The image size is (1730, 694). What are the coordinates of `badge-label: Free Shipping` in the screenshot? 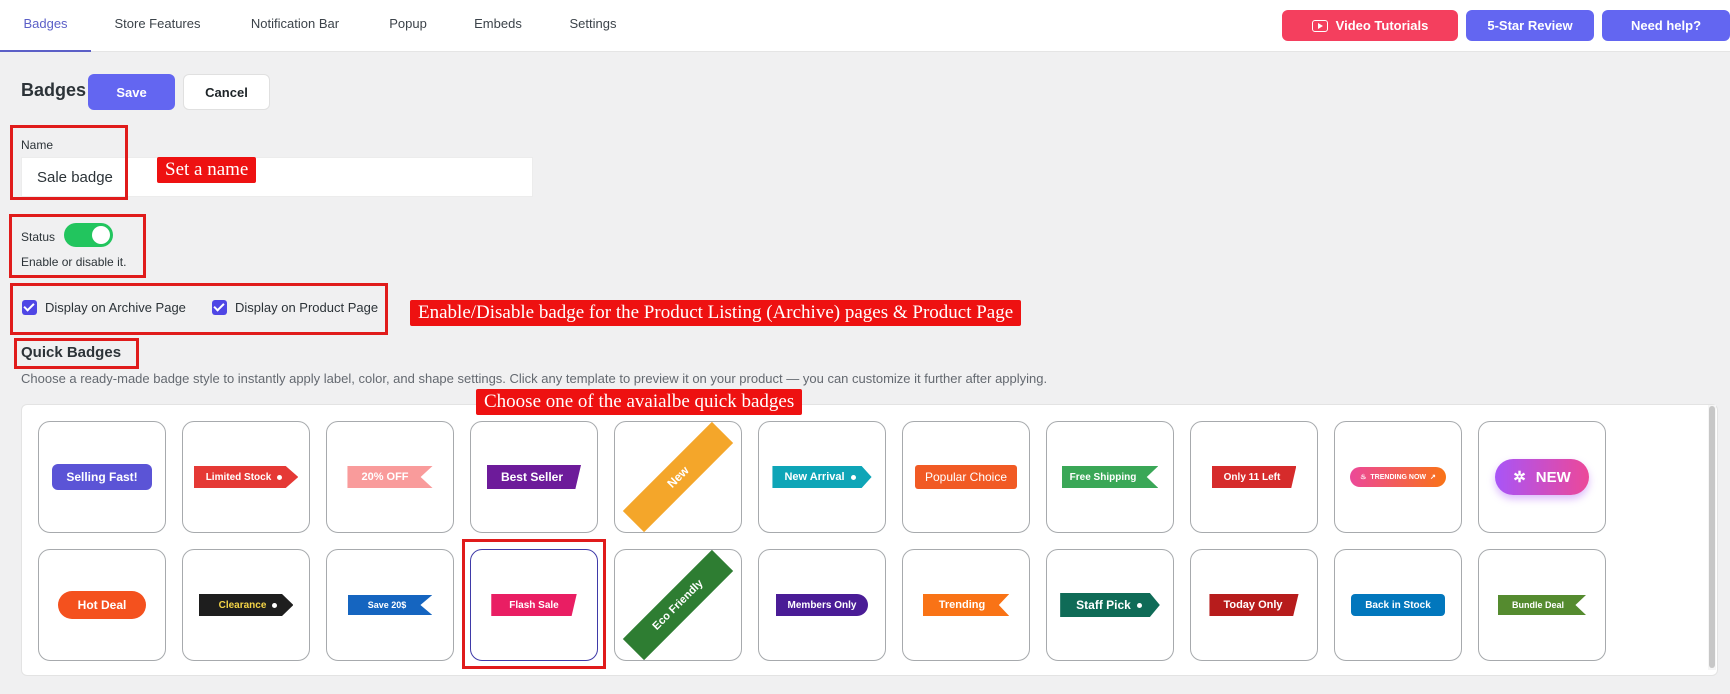 It's located at (1110, 477).